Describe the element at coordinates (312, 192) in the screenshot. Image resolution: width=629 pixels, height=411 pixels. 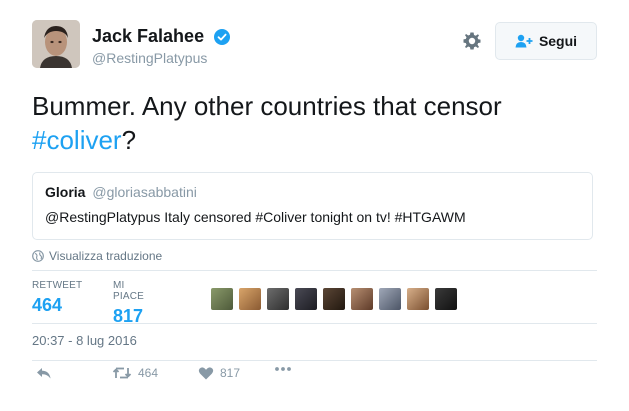
I see `quoted-tweet-header: Gloria @gloriasabbatini` at that location.